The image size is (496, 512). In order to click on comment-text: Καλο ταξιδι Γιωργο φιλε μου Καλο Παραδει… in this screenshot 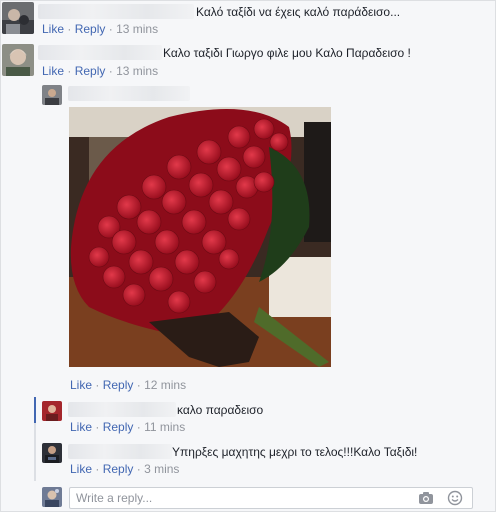, I will do `click(287, 53)`.